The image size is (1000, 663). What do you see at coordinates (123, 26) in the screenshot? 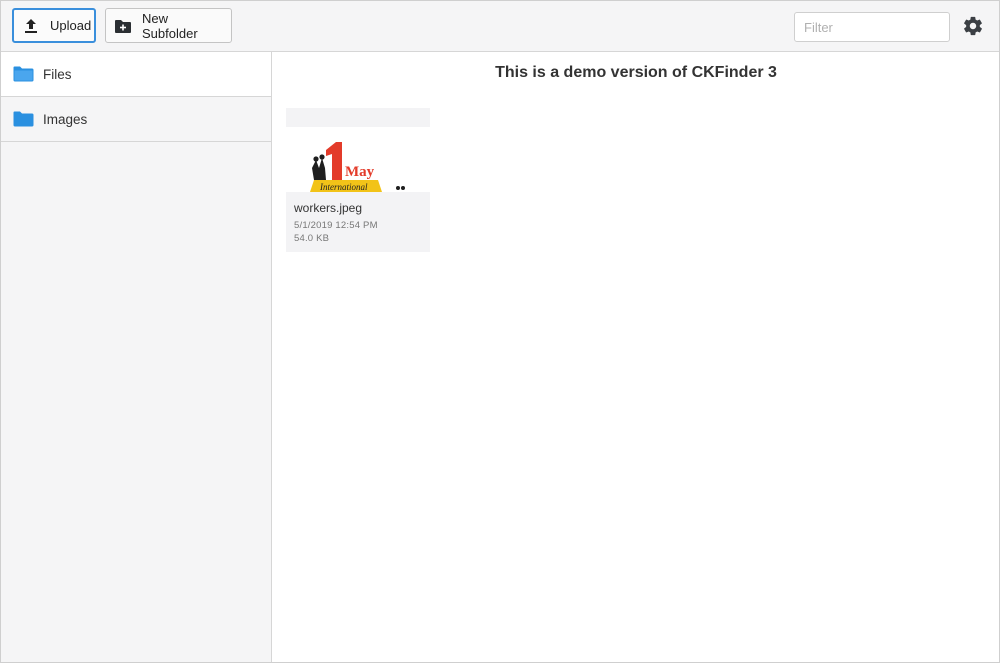
I see `folder-plus-icon` at bounding box center [123, 26].